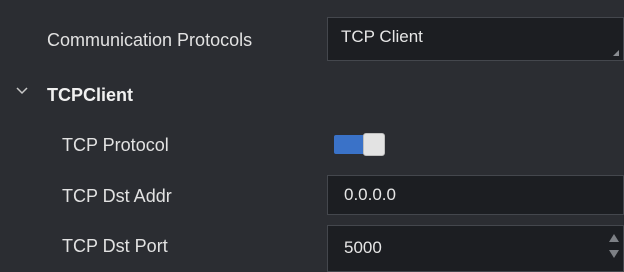 This screenshot has height=272, width=624. What do you see at coordinates (90, 95) in the screenshot?
I see `section-title: TCPClient` at bounding box center [90, 95].